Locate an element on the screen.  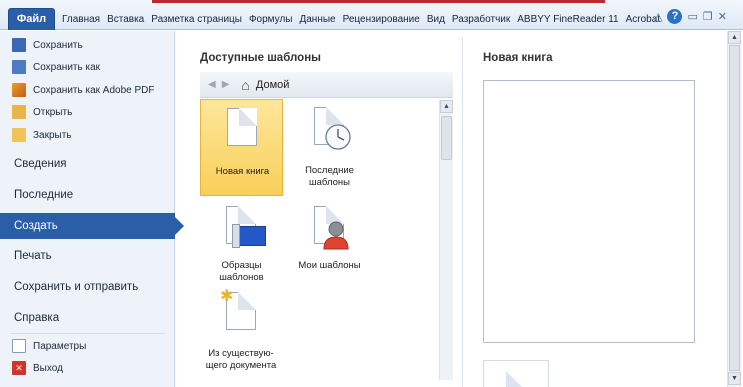
backstage-scrollbar: ▲ ▼ is located at coordinates (734, 209).